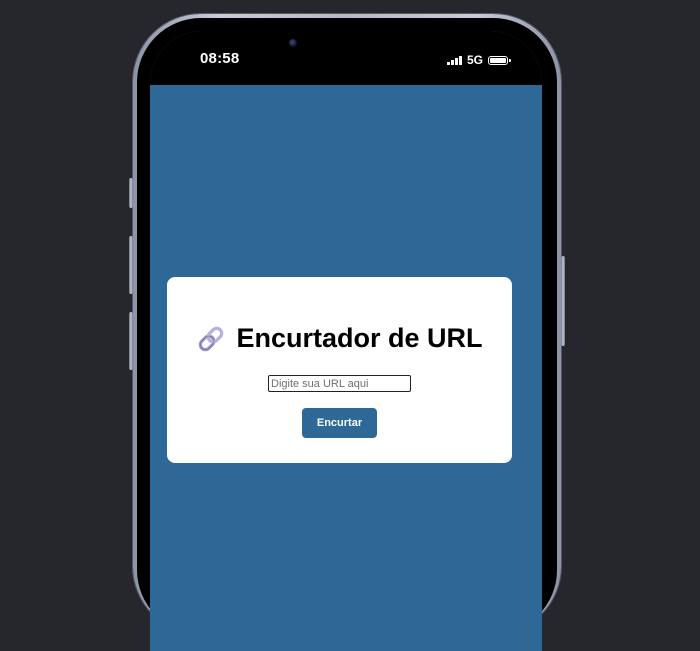 The image size is (700, 651). I want to click on status-indicators: 5G, so click(479, 60).